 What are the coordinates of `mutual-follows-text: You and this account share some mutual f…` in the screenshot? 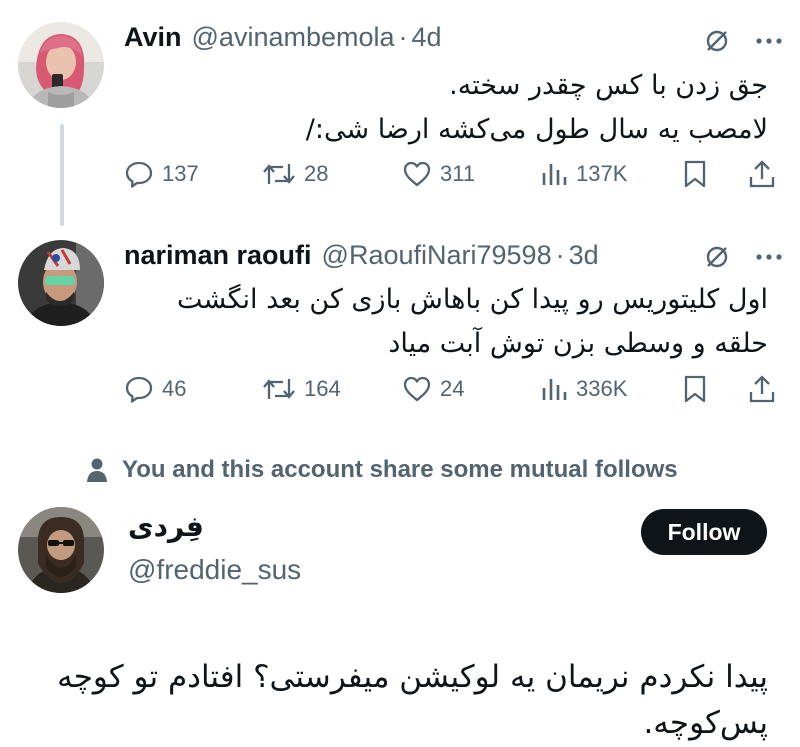 It's located at (400, 469).